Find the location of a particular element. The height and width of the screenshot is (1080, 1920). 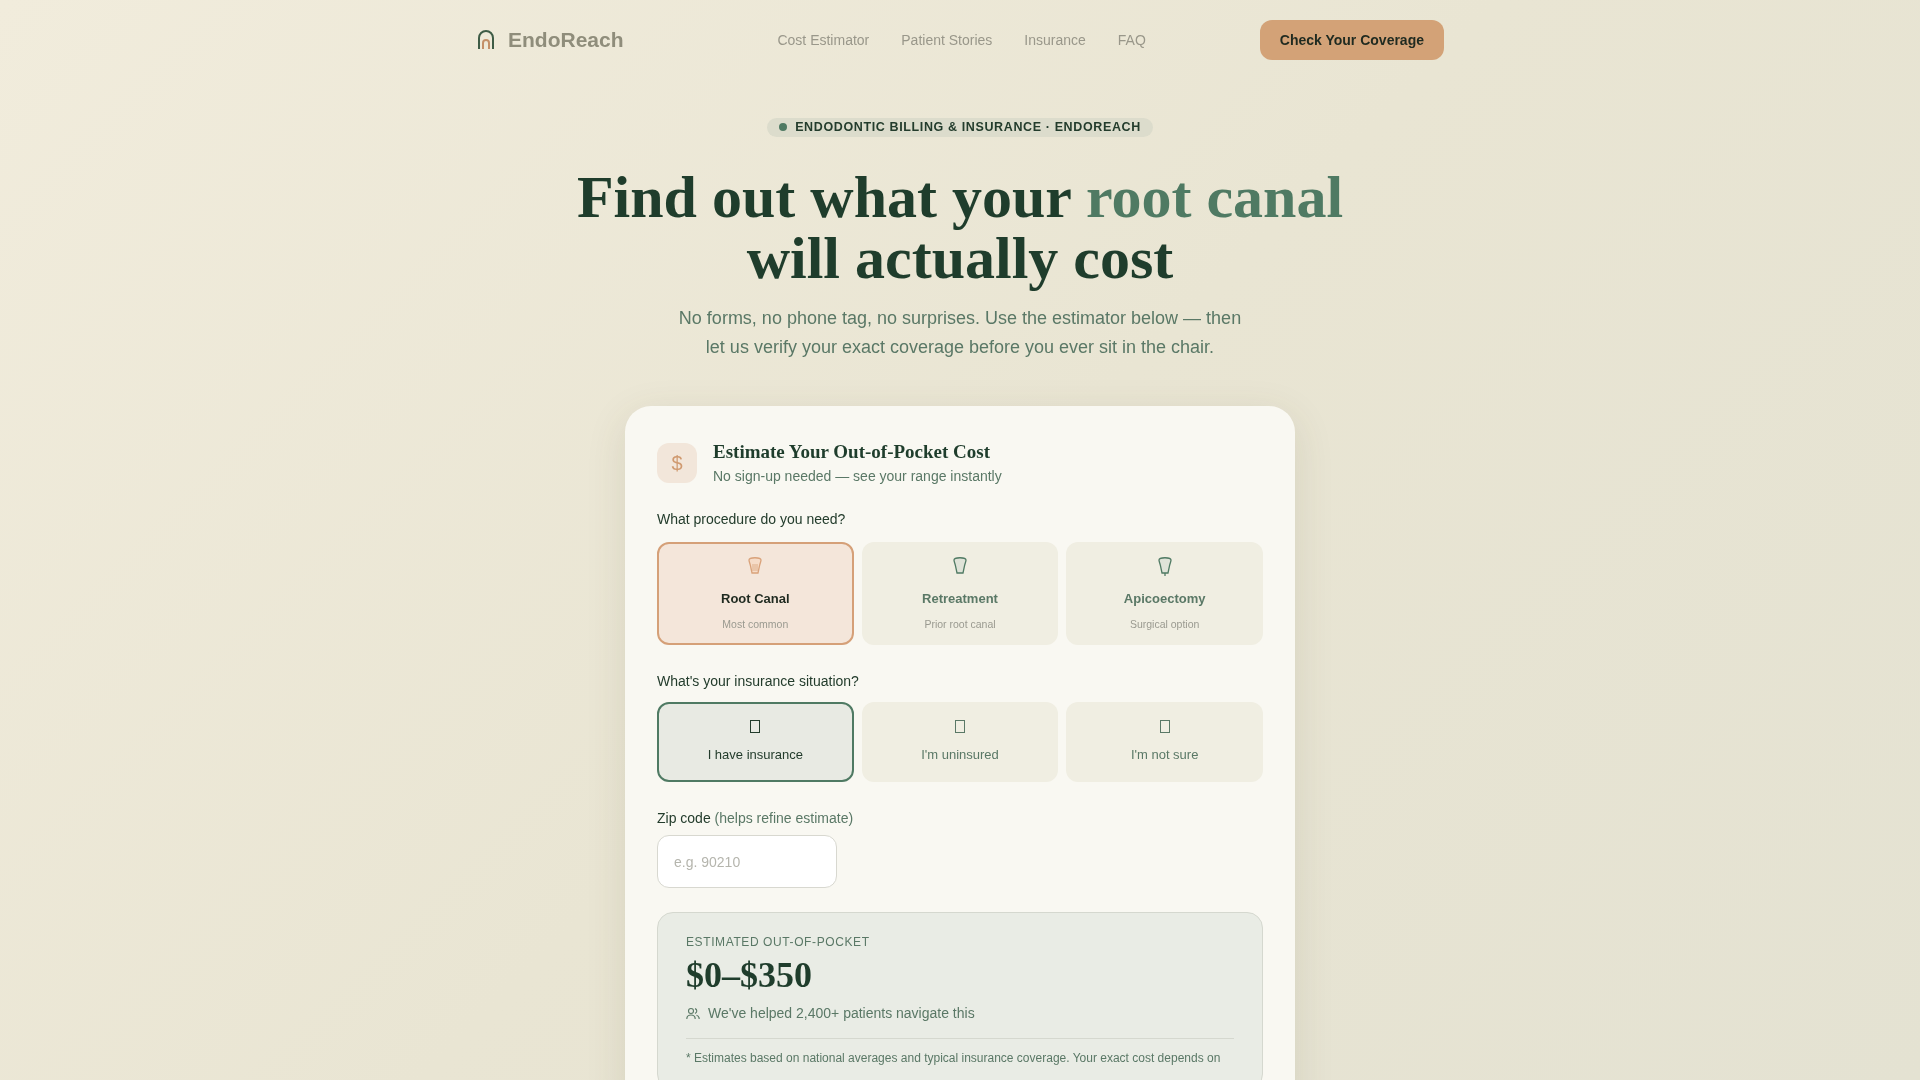

hero-subtitle: No forms, no phone tag, no surprises. Use the estimator below — then let us verify your exact coverage before you ever sit in the chair. is located at coordinates (960, 332).